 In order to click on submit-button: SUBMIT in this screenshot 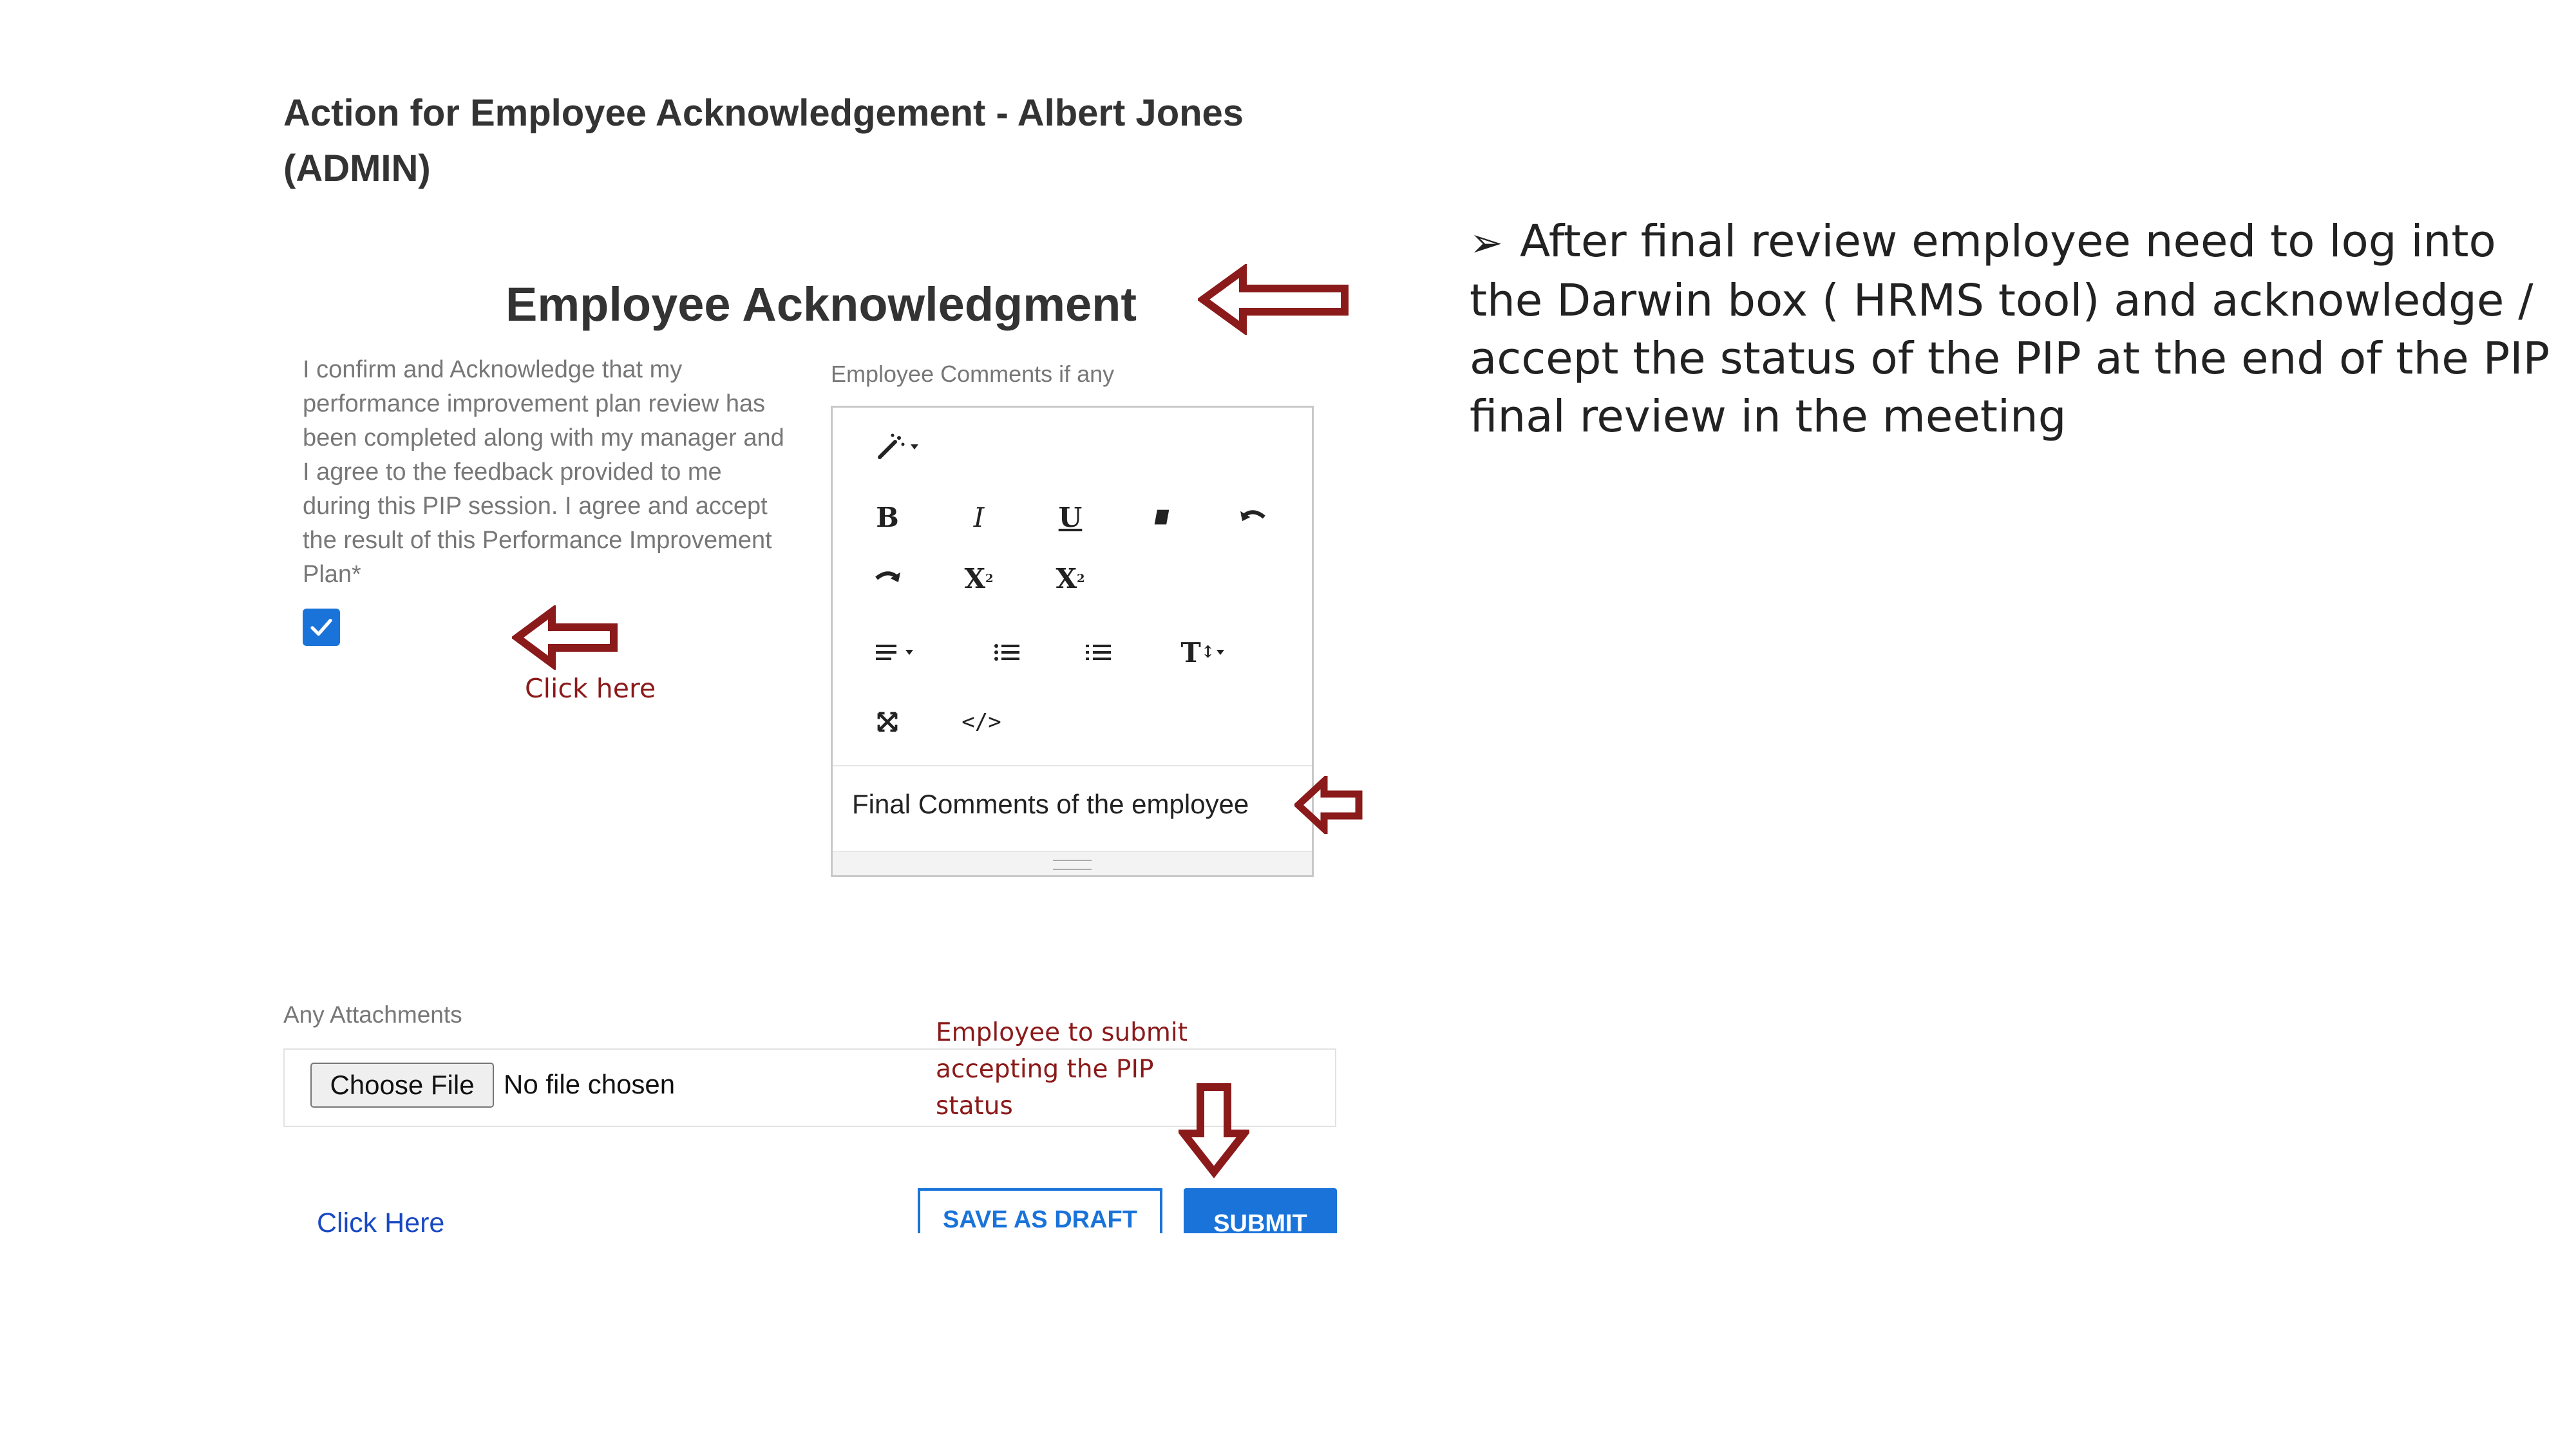, I will do `click(1260, 1210)`.